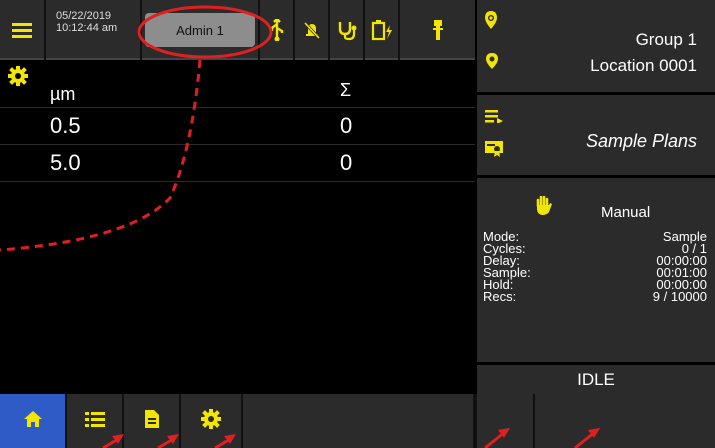 Image resolution: width=715 pixels, height=448 pixels. Describe the element at coordinates (500, 296) in the screenshot. I see `status-key: Recs:` at that location.